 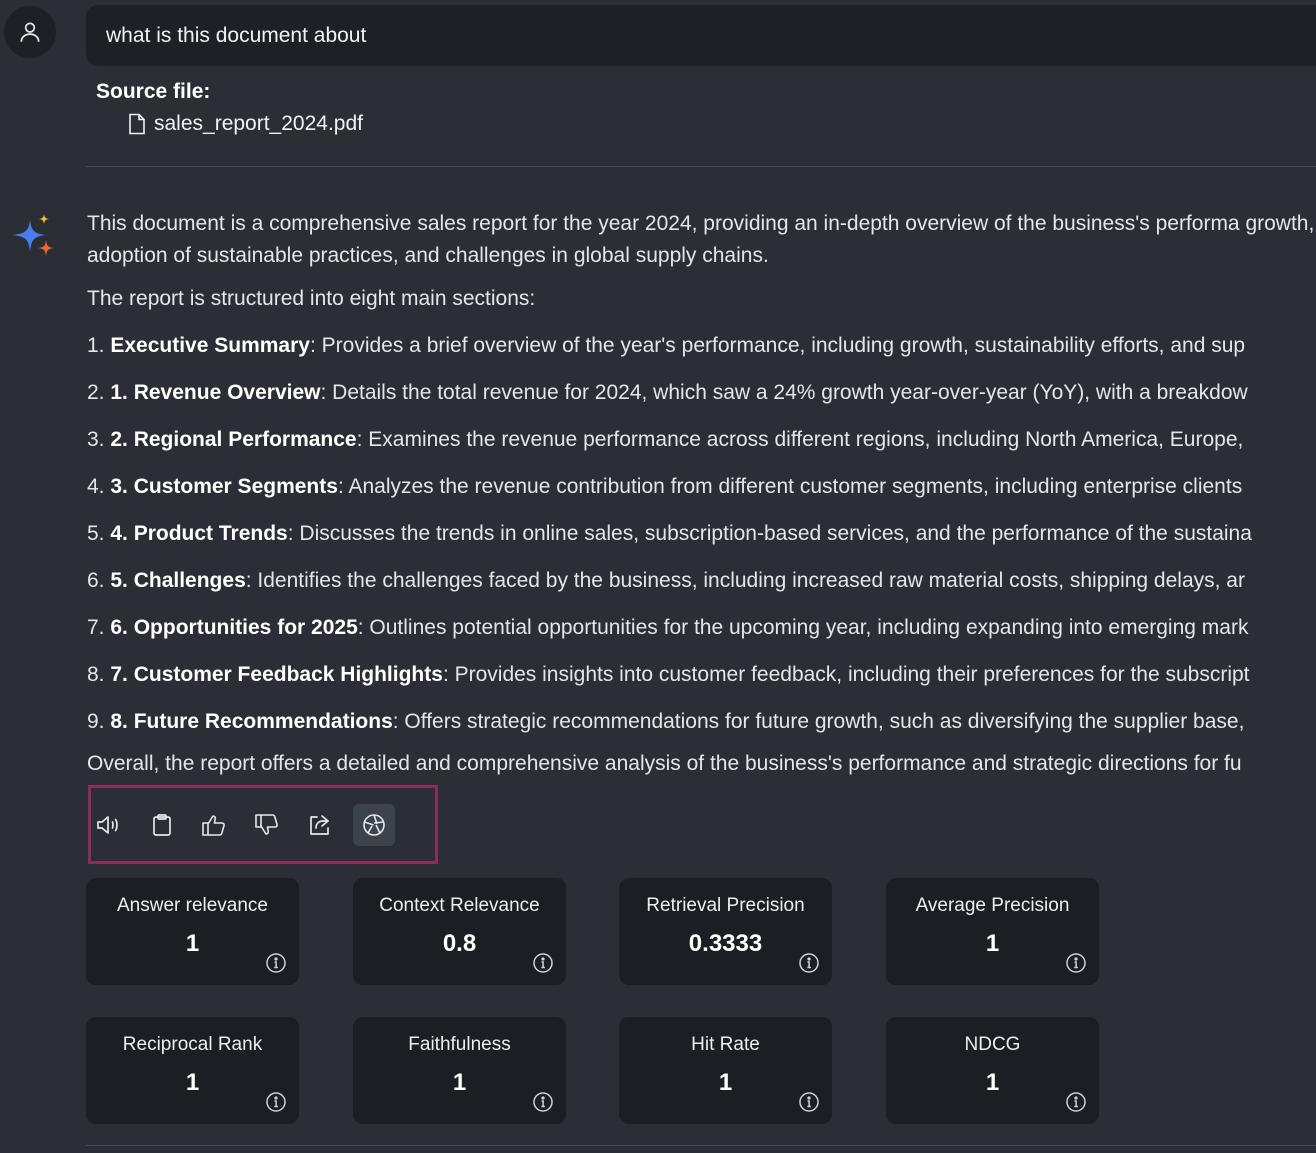 I want to click on metric-card: Reciprocal Rank 1, so click(x=192, y=1070).